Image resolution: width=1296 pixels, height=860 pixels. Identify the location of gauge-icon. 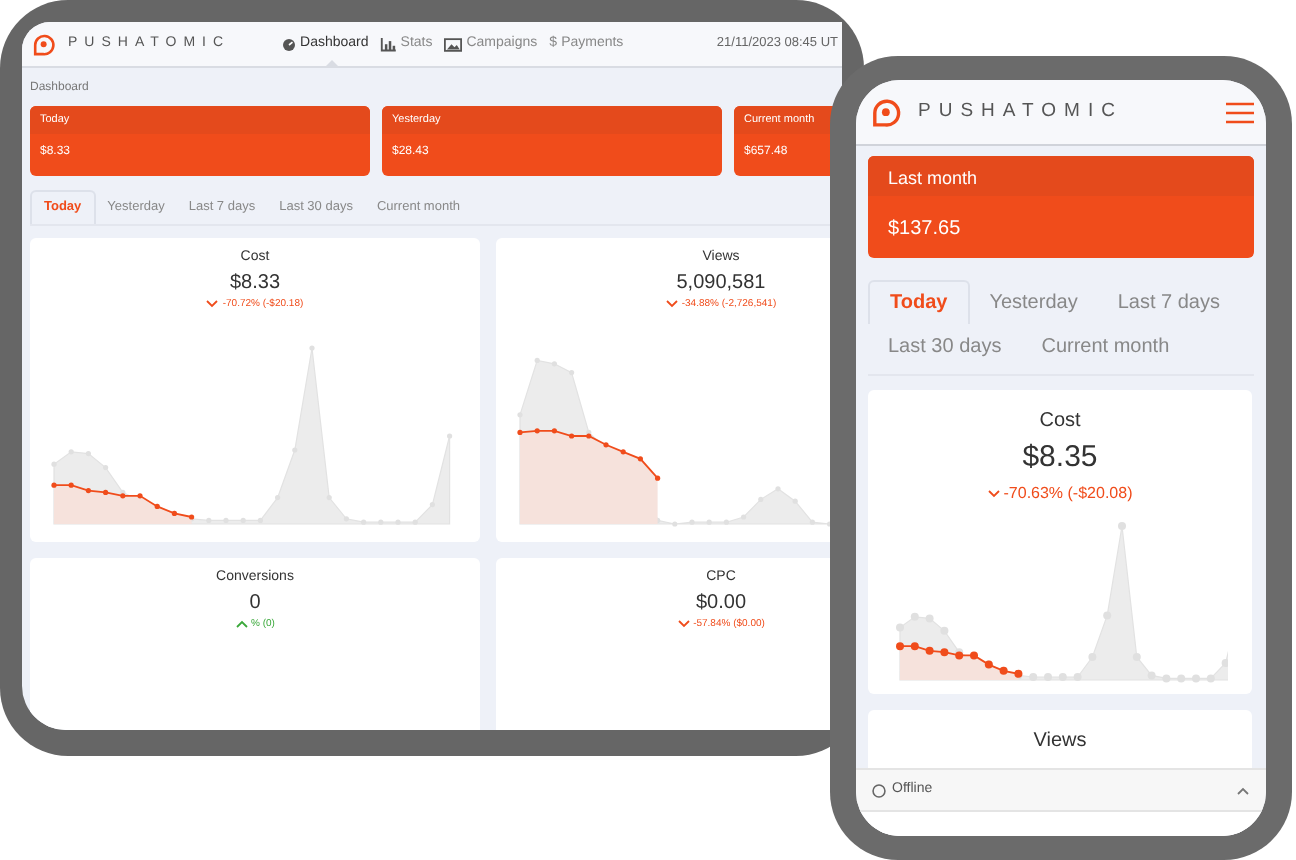
(289, 44).